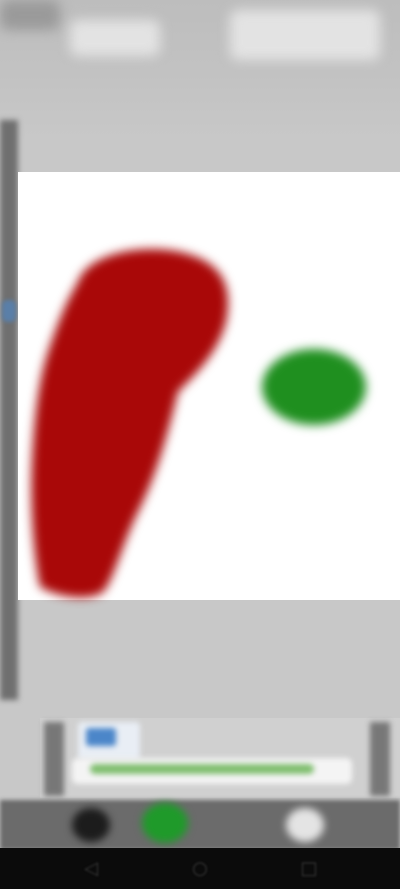  I want to click on green-dot-stroke, so click(314, 387).